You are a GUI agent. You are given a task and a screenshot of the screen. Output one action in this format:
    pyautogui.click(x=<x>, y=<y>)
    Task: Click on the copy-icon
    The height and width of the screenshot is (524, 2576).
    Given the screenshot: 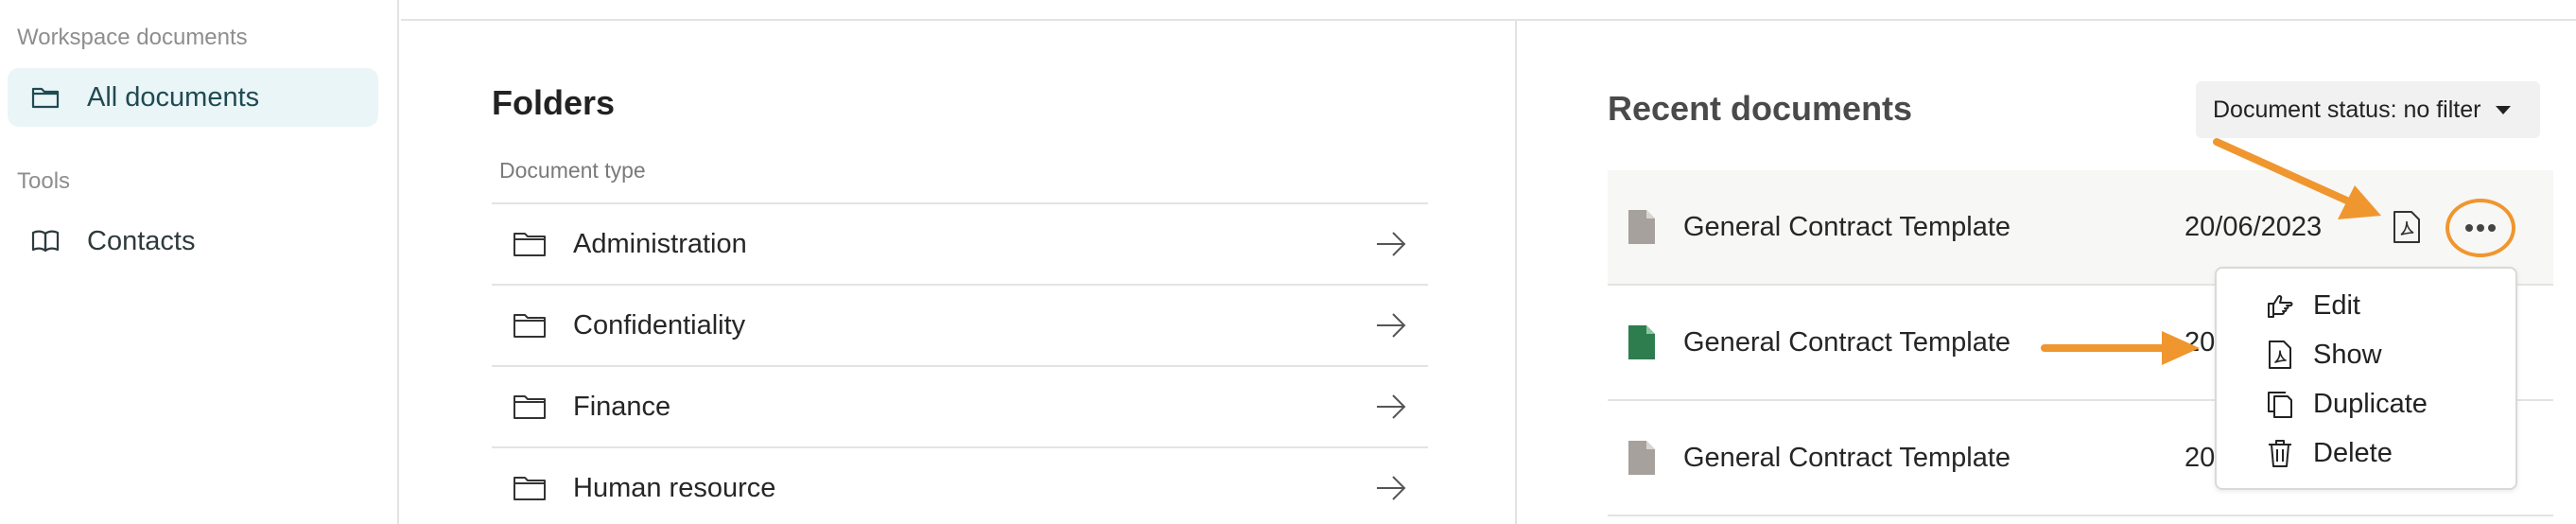 What is the action you would take?
    pyautogui.click(x=2280, y=404)
    